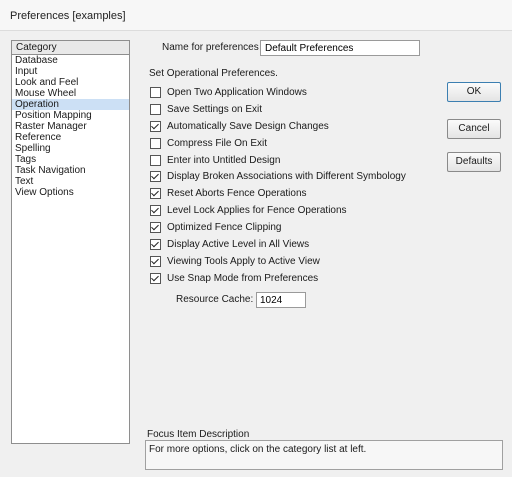  I want to click on category-item-task-navigation: Task Navigation, so click(70, 170).